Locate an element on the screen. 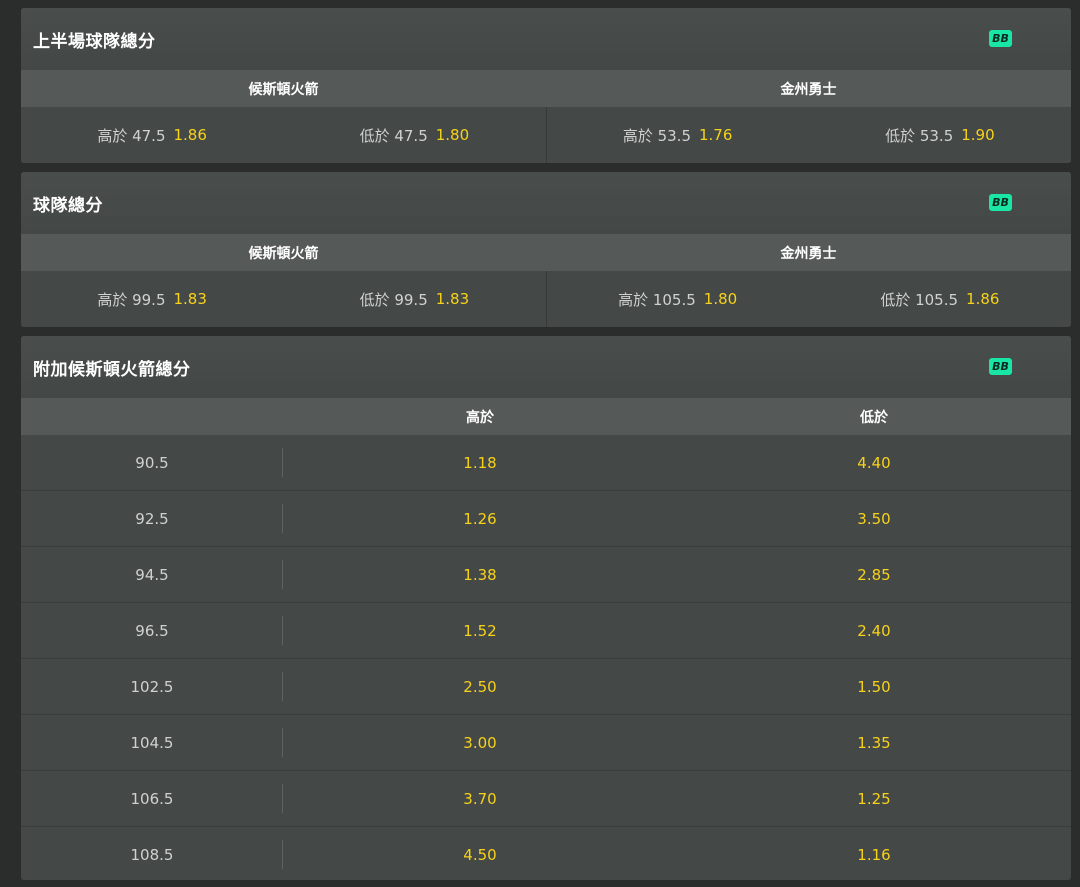 This screenshot has width=1080, height=887. line-value: 108.5 is located at coordinates (152, 854).